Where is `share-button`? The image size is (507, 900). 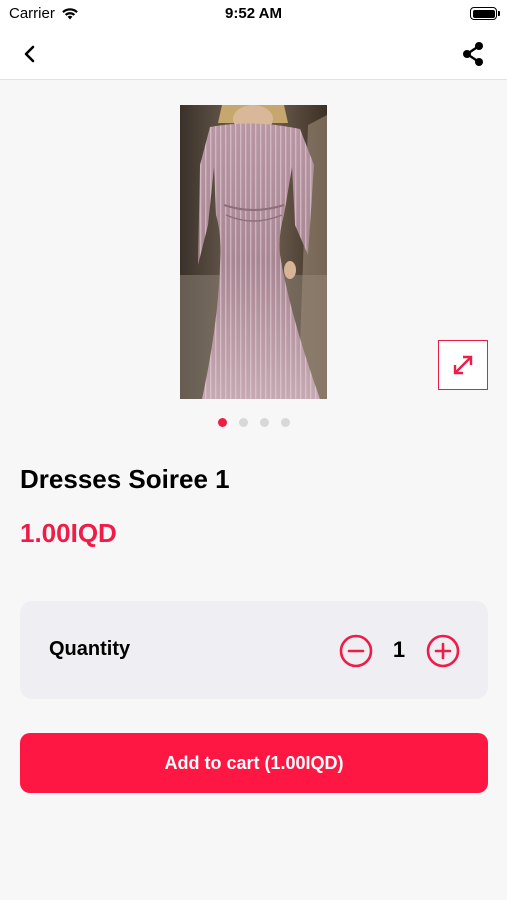 share-button is located at coordinates (473, 54).